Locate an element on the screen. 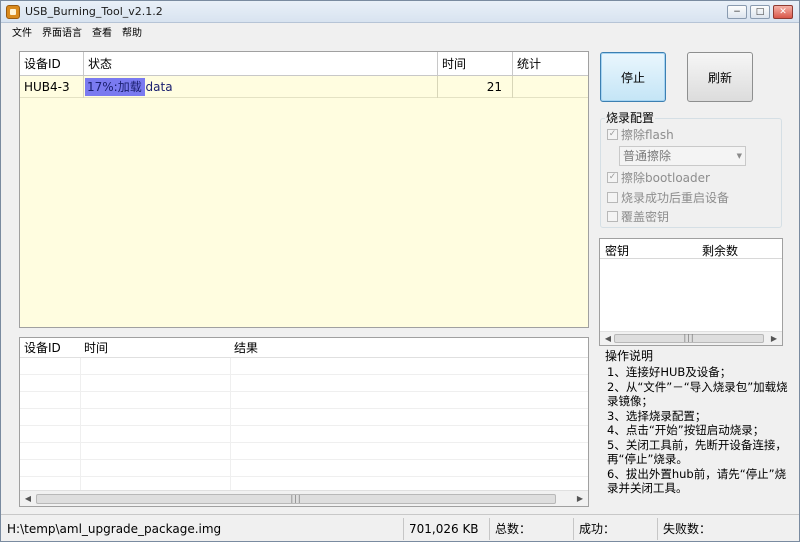 The image size is (800, 542). overwrite-key-checkbox: 覆盖密钥 is located at coordinates (638, 216).